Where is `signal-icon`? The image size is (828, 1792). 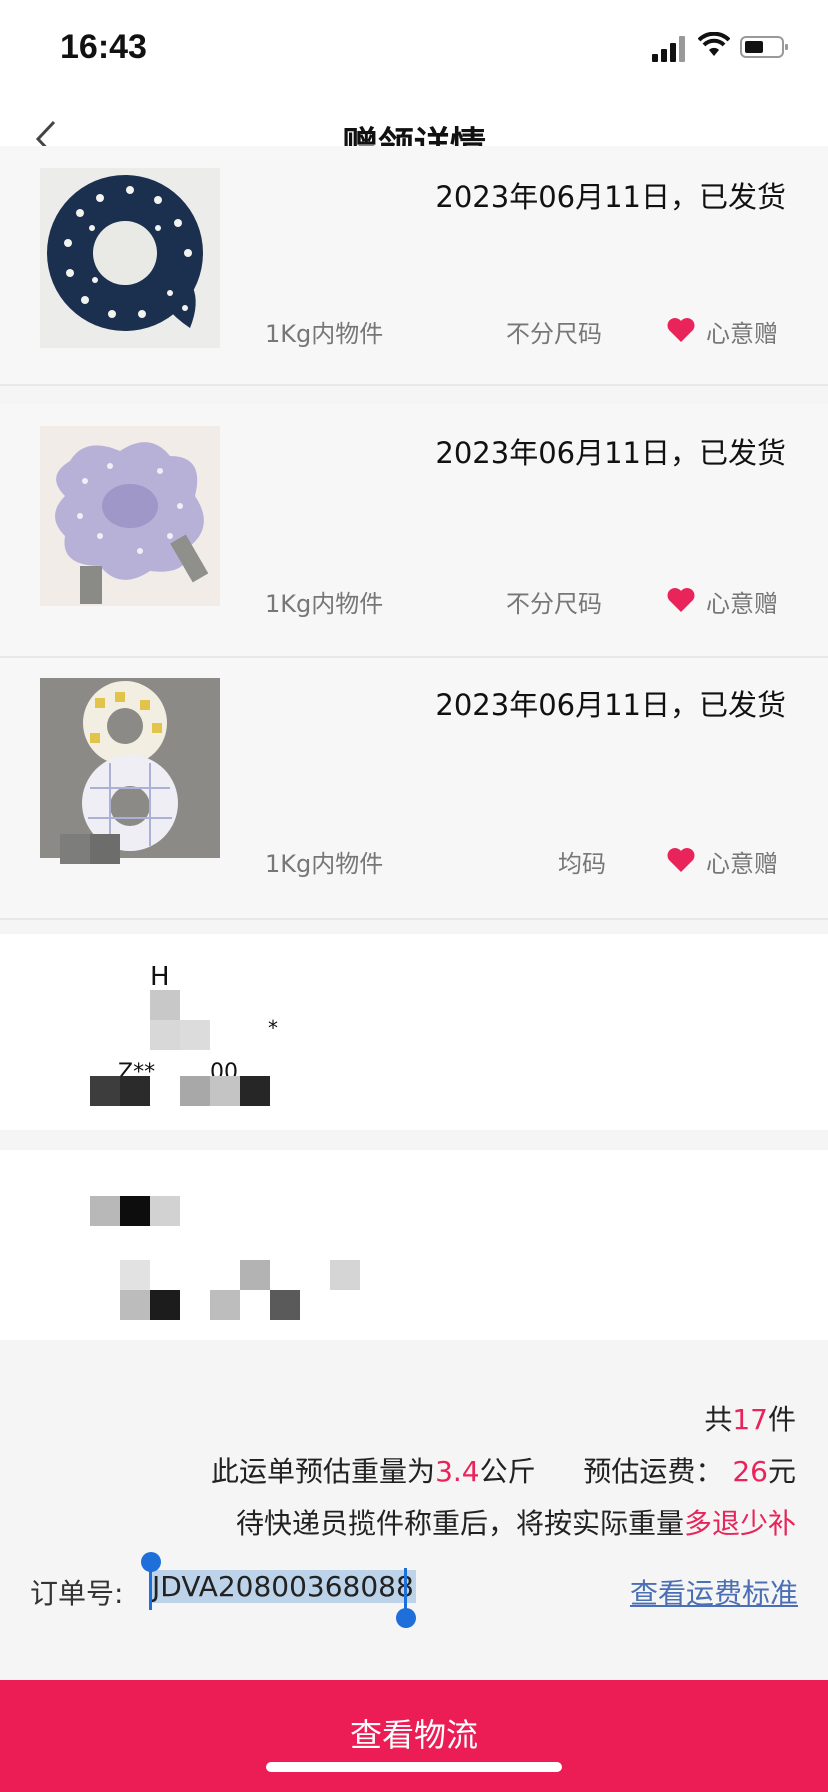
signal-icon is located at coordinates (669, 49).